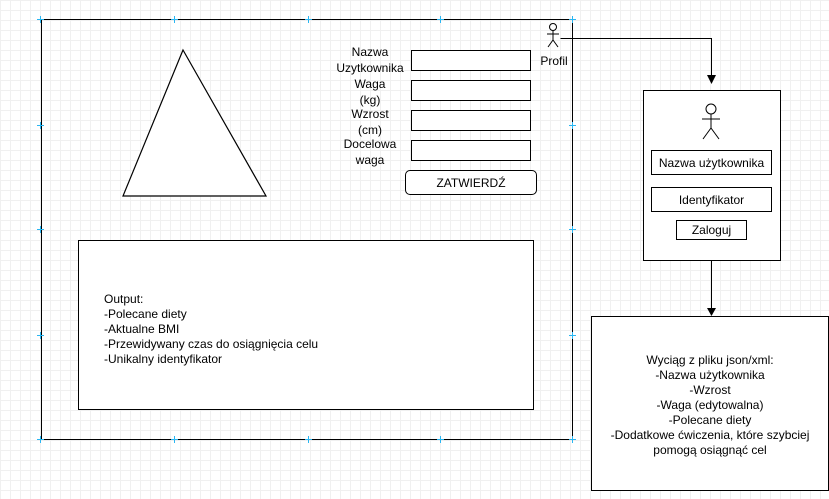  I want to click on username-label: Nazwa Uzytkownika, so click(370, 60).